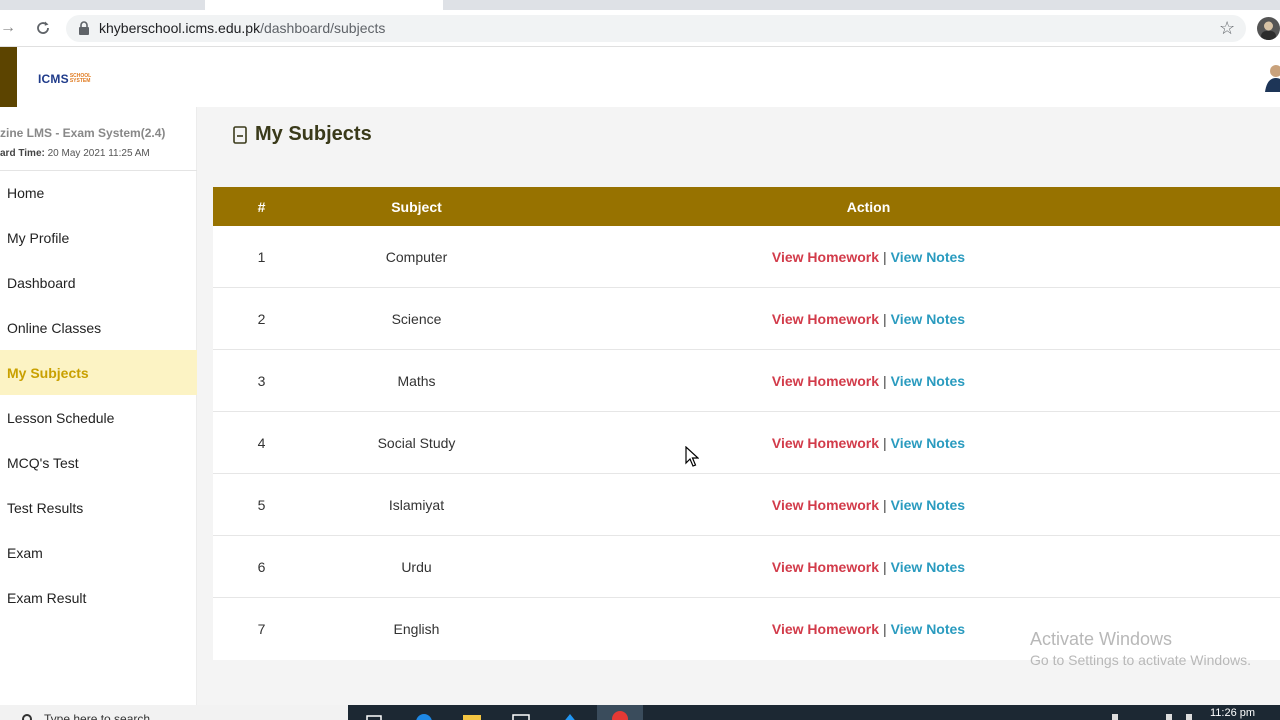  I want to click on icms-logo: ICMS SCHOOL SYSTEM, so click(64, 79).